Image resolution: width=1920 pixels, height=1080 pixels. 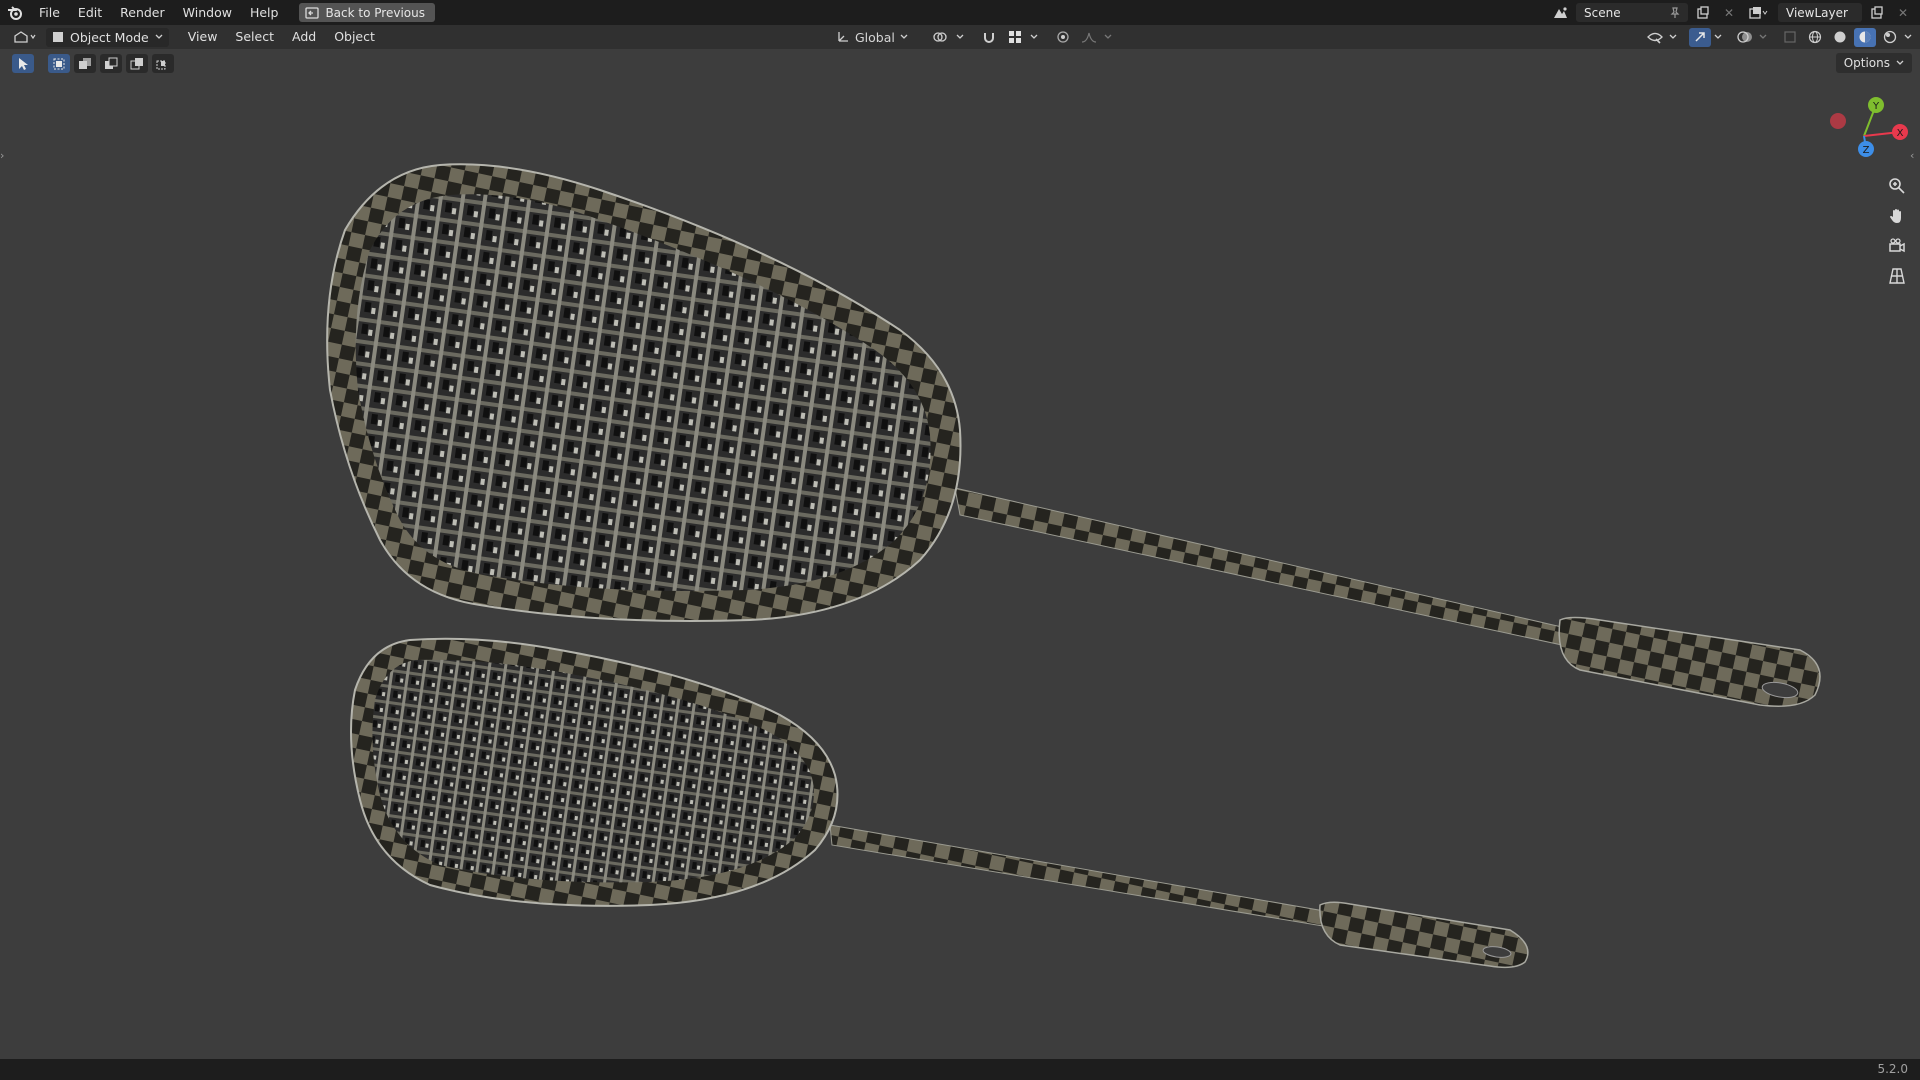 What do you see at coordinates (875, 37) in the screenshot?
I see `transform-orientation-label: Global` at bounding box center [875, 37].